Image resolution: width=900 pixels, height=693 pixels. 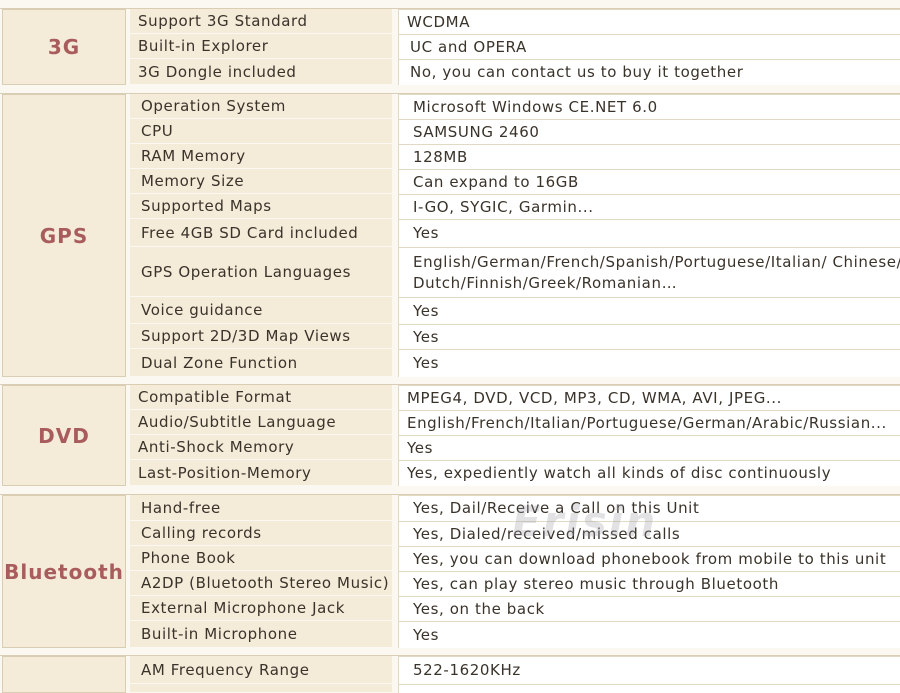 What do you see at coordinates (261, 558) in the screenshot?
I see `spec-label: Phone Book` at bounding box center [261, 558].